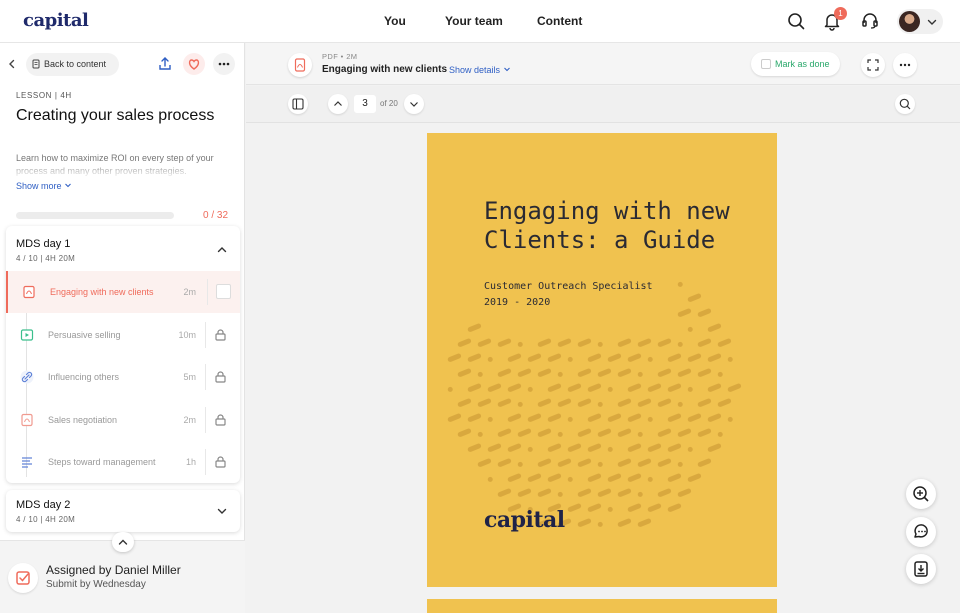  I want to click on list-item: Influencing others 5m, so click(123, 377).